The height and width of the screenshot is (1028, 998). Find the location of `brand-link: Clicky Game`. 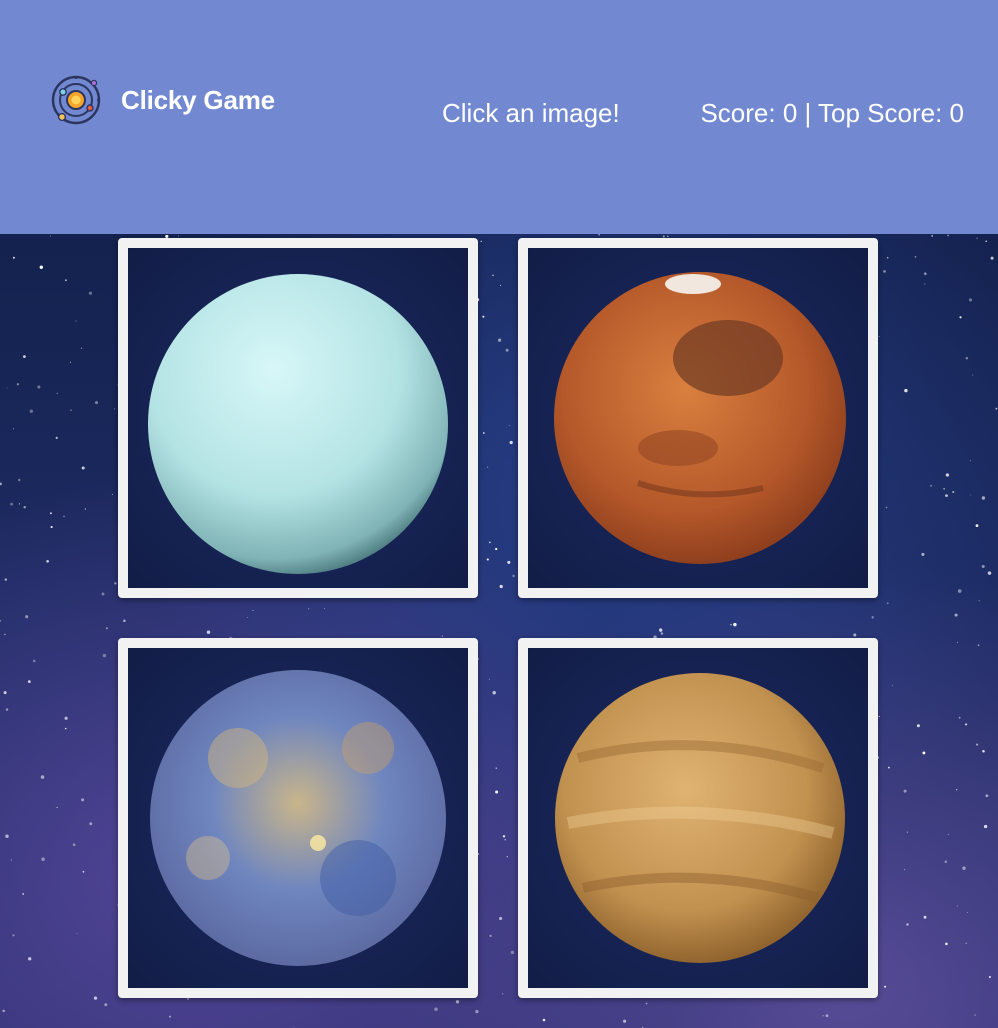

brand-link: Clicky Game is located at coordinates (162, 100).